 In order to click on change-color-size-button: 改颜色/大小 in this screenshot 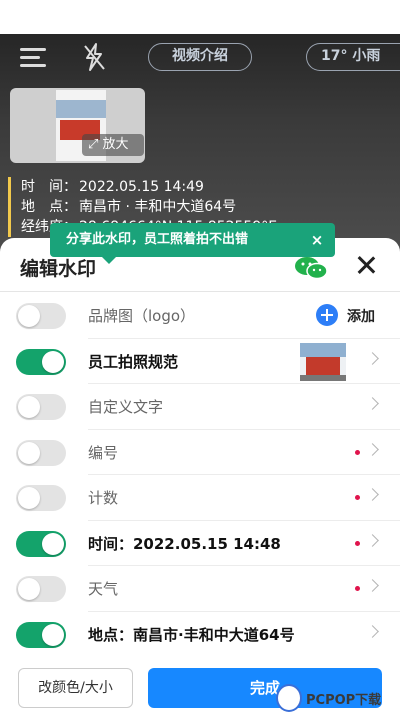, I will do `click(75, 688)`.